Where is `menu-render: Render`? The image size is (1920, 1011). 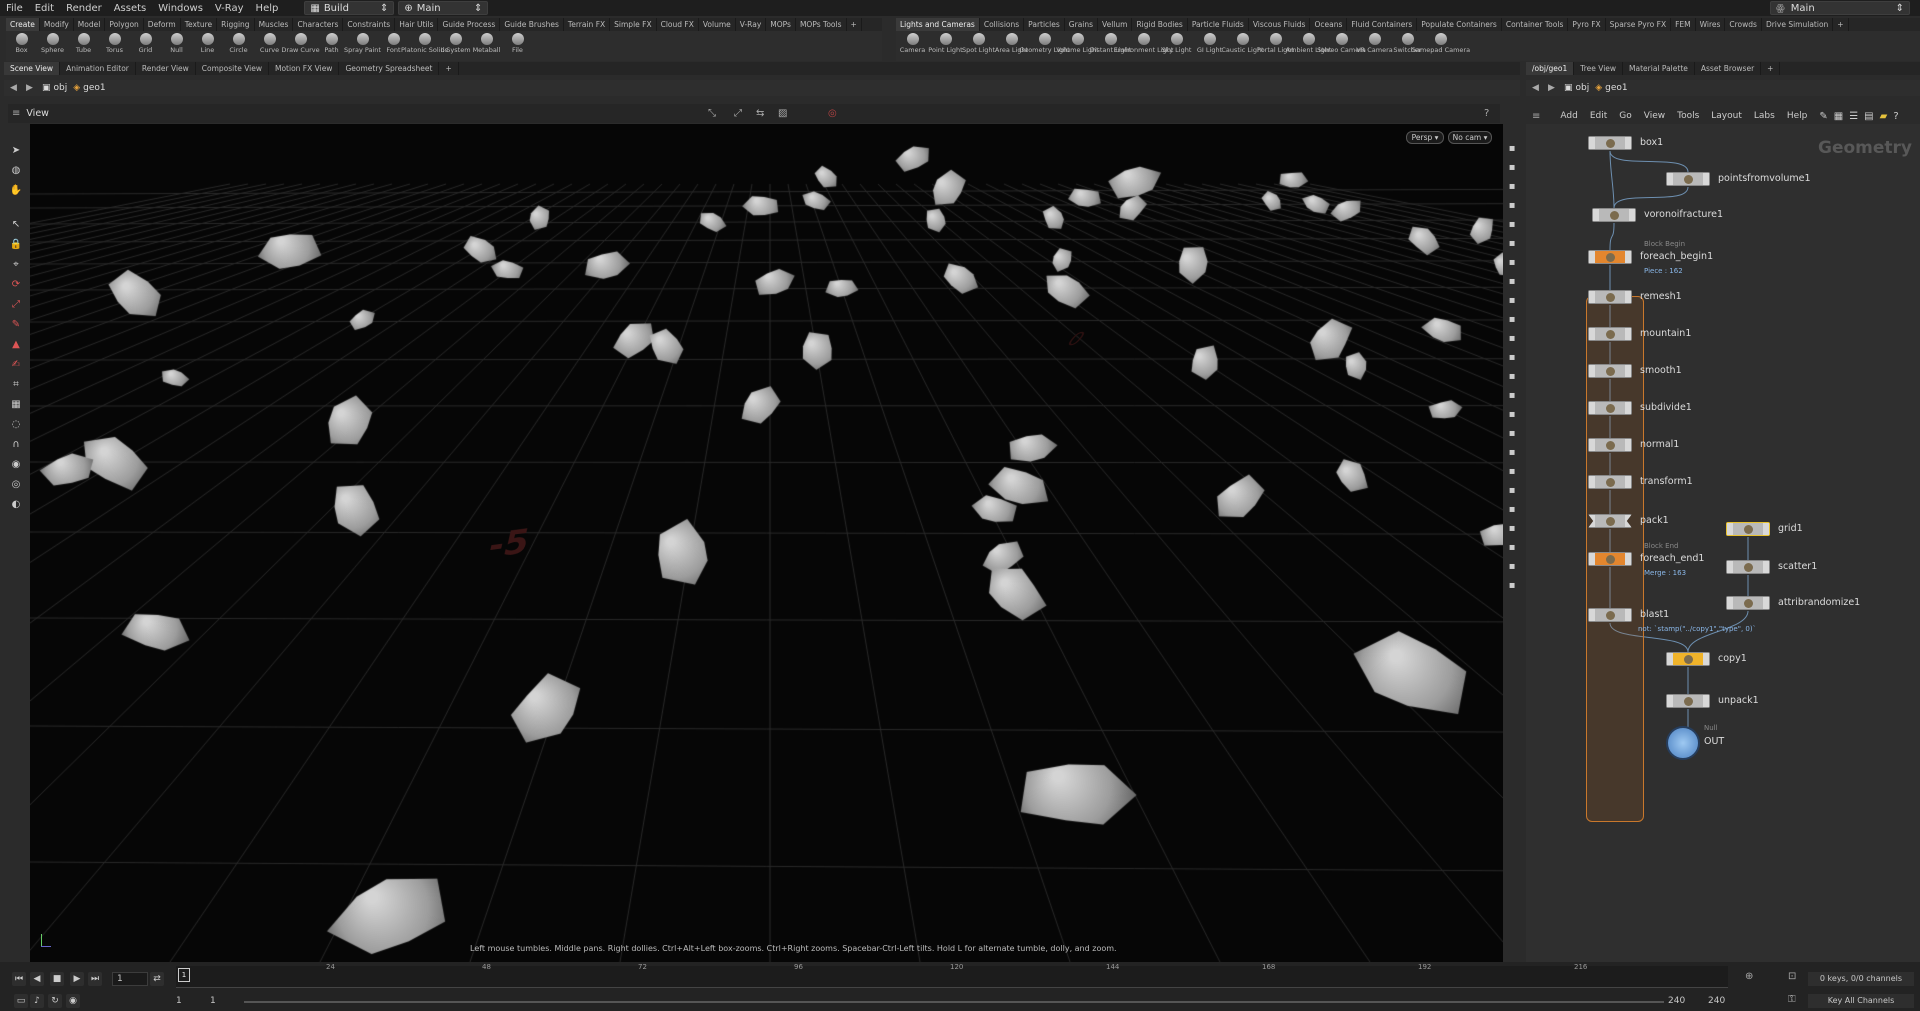 menu-render: Render is located at coordinates (84, 8).